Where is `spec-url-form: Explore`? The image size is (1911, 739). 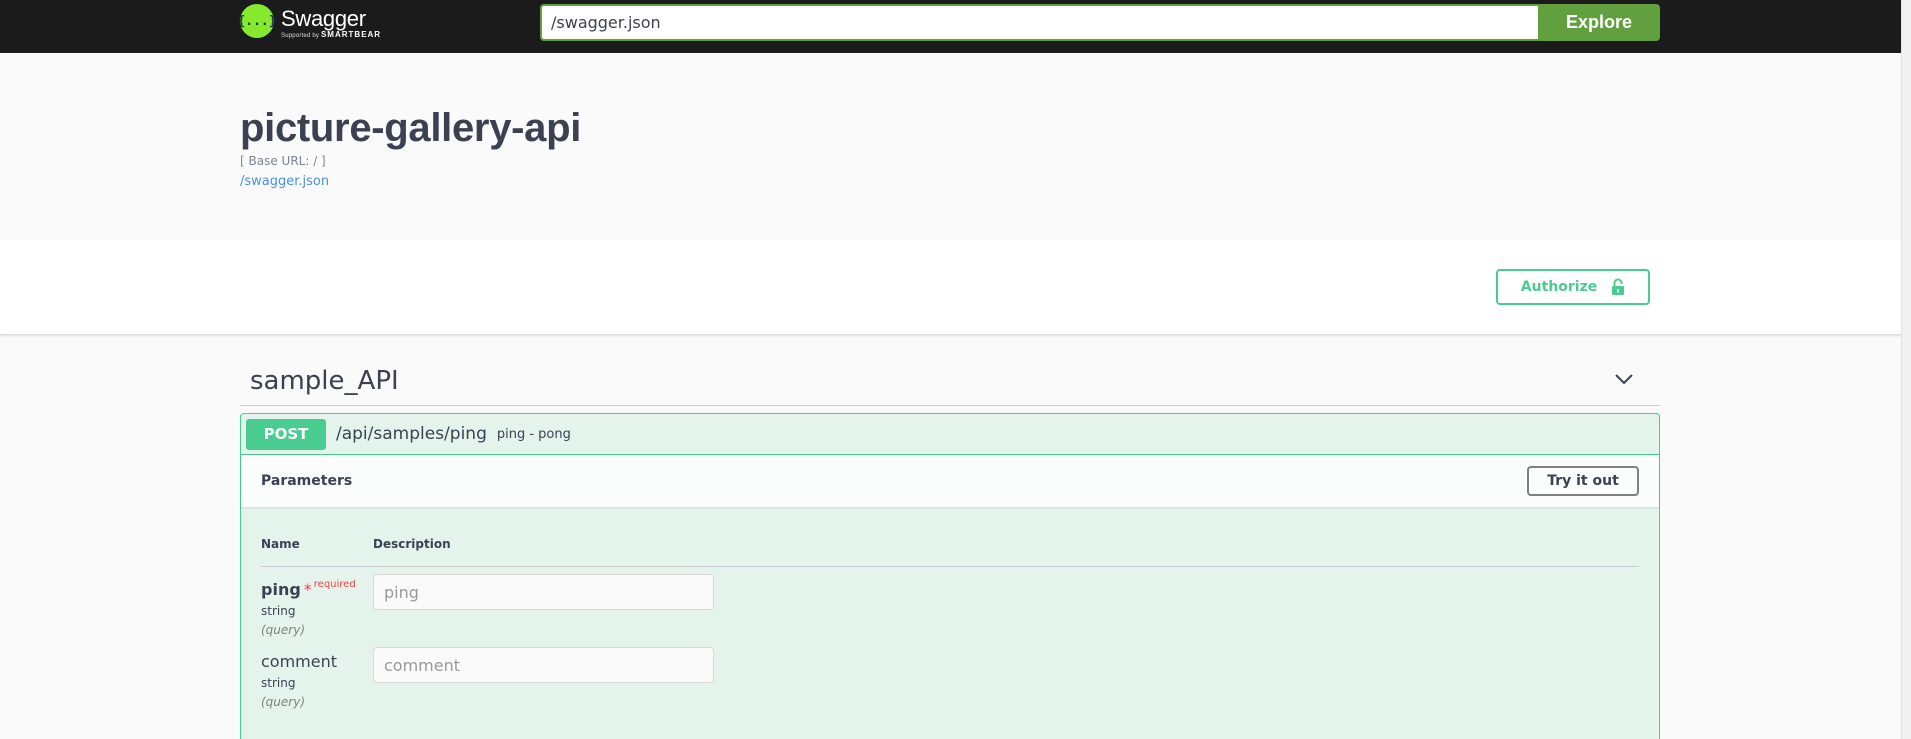
spec-url-form: Explore is located at coordinates (1100, 22).